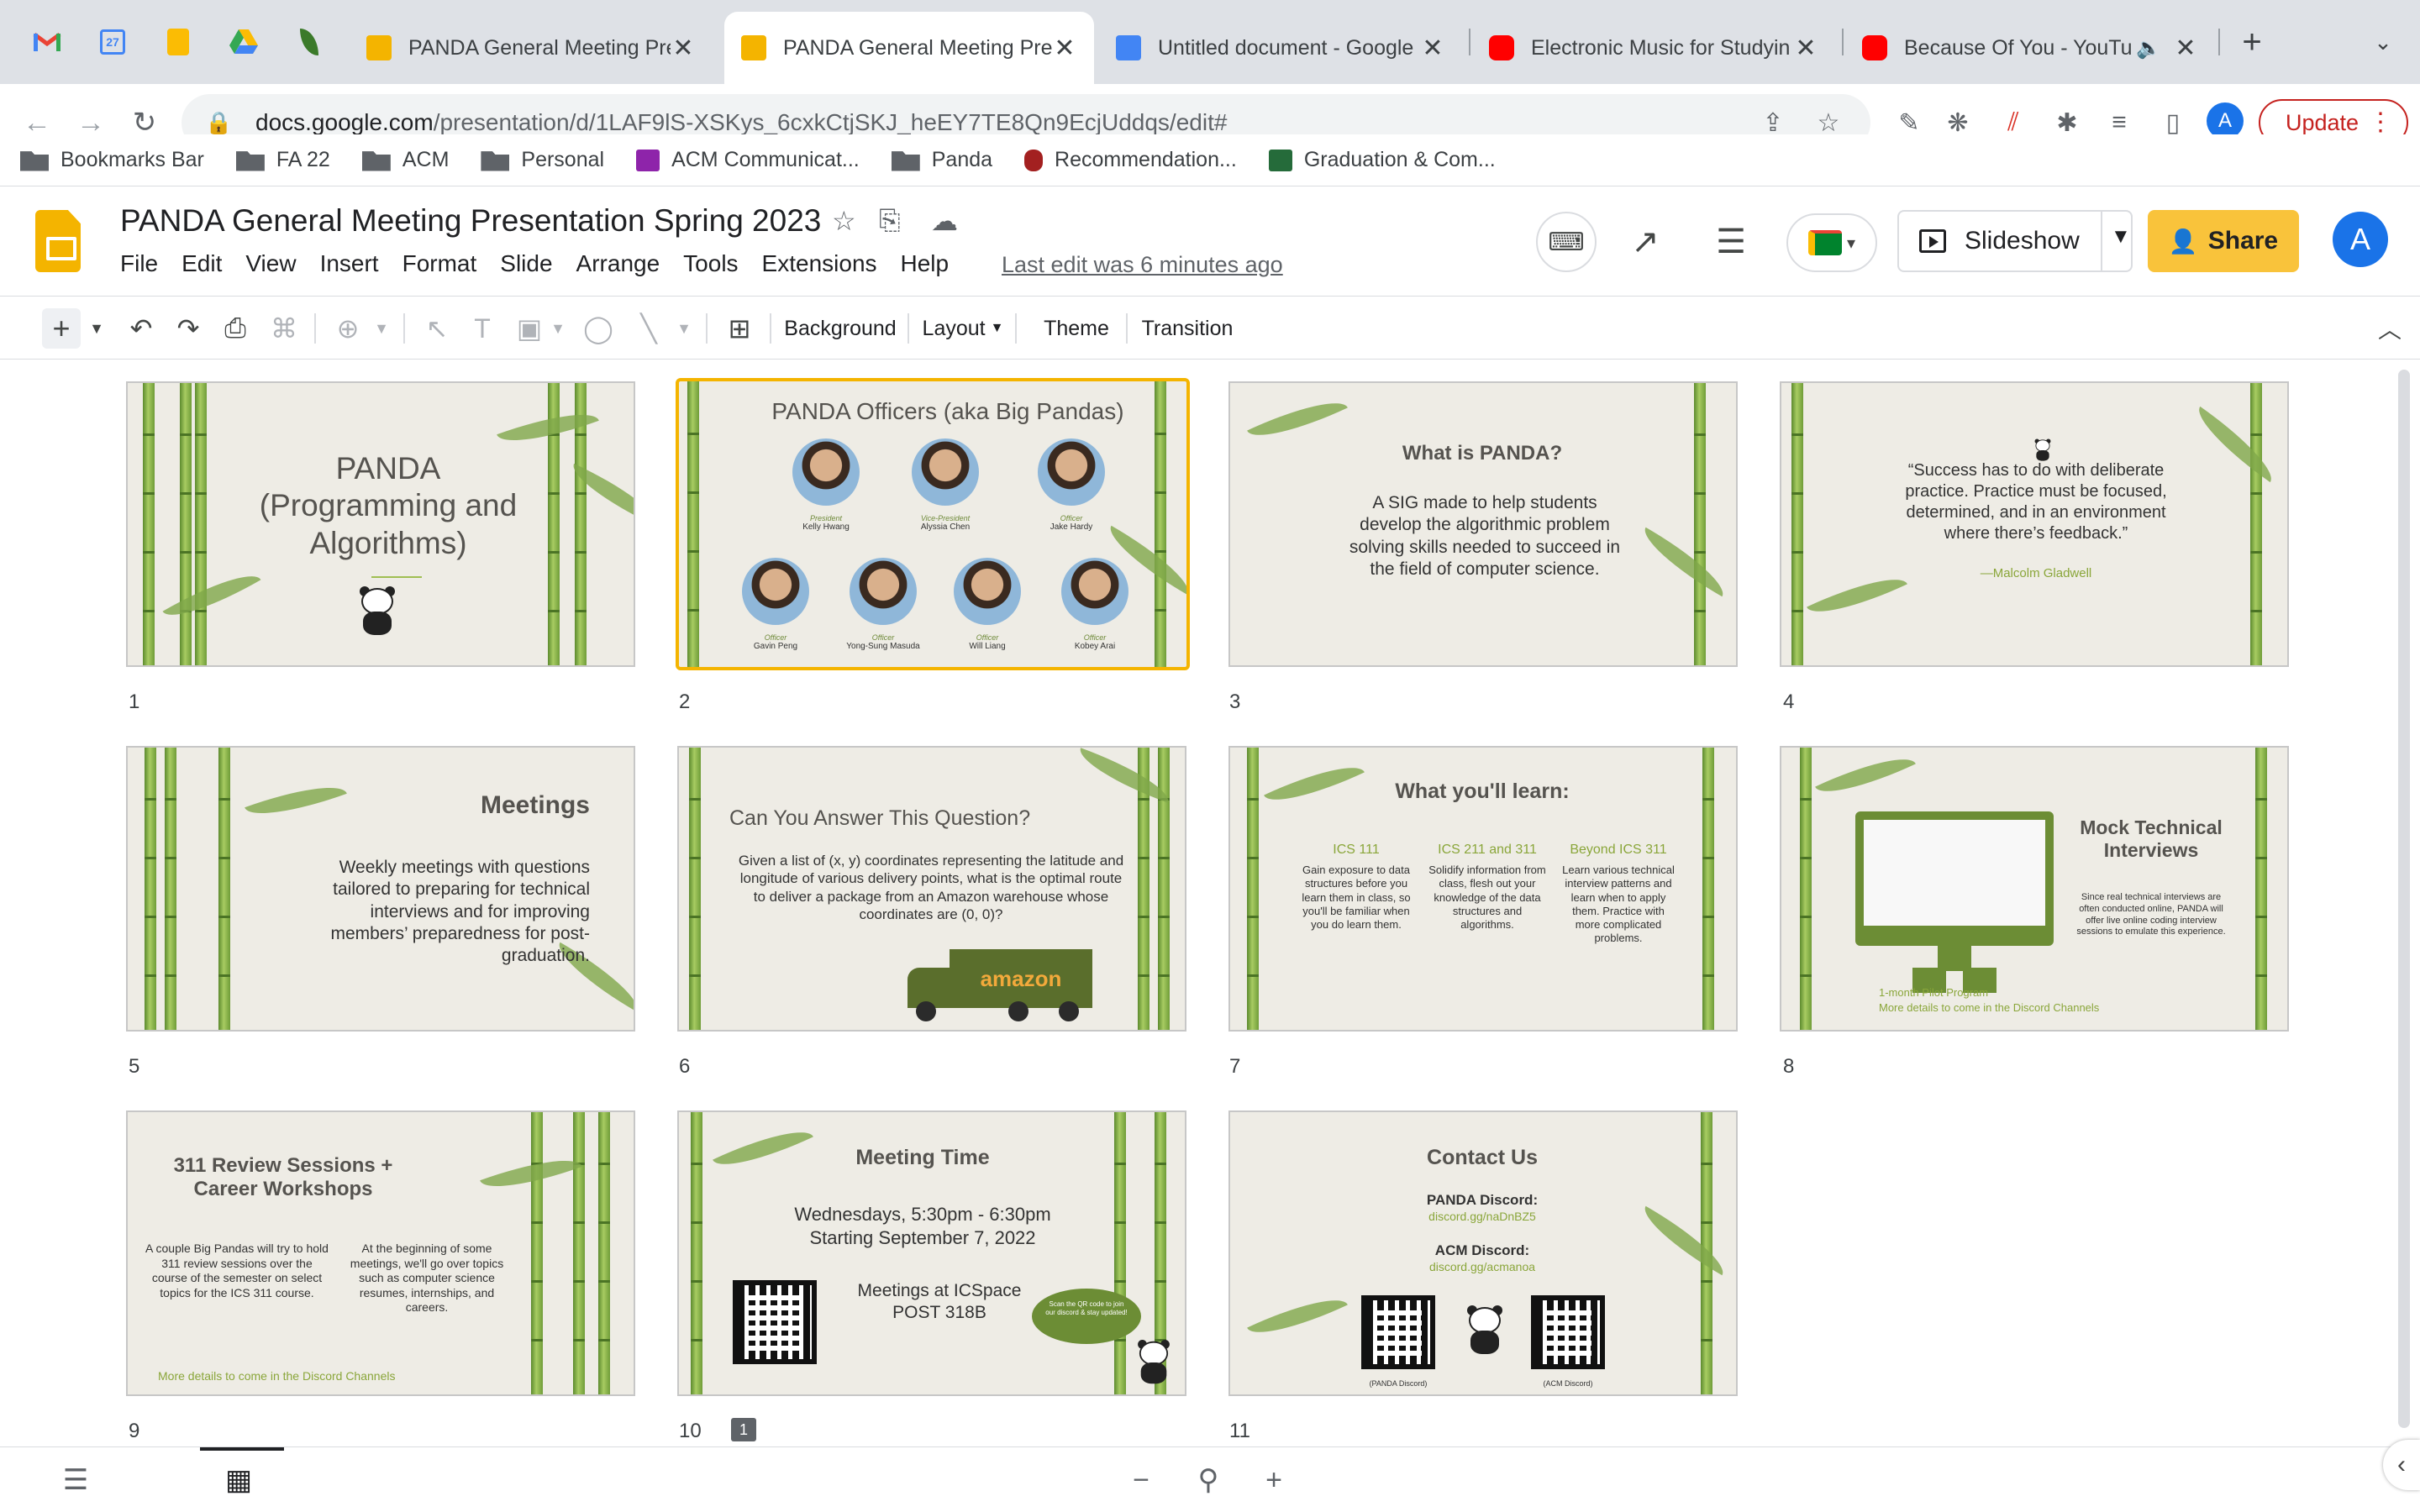 The width and height of the screenshot is (2420, 1512). What do you see at coordinates (1142, 265) in the screenshot?
I see `last-edit-link: Last edit was 6 minutes ago` at bounding box center [1142, 265].